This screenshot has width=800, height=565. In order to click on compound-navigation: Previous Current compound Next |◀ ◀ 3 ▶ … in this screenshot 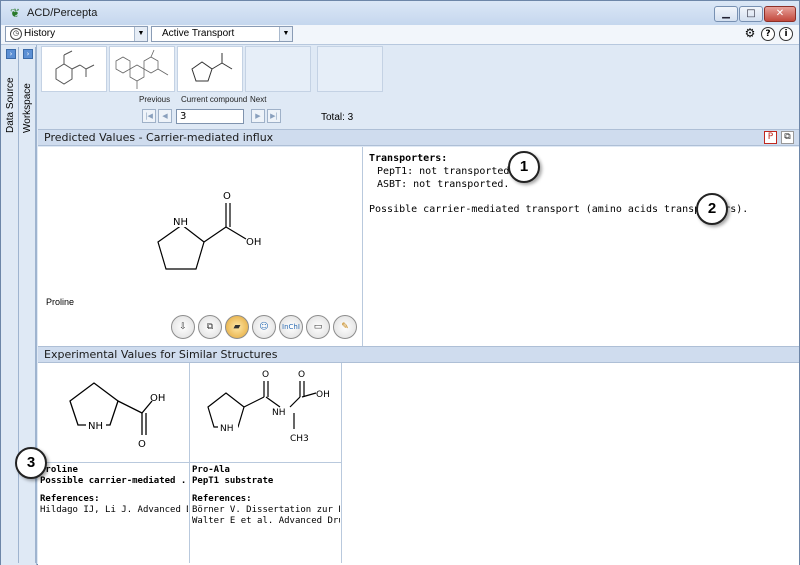, I will do `click(419, 111)`.